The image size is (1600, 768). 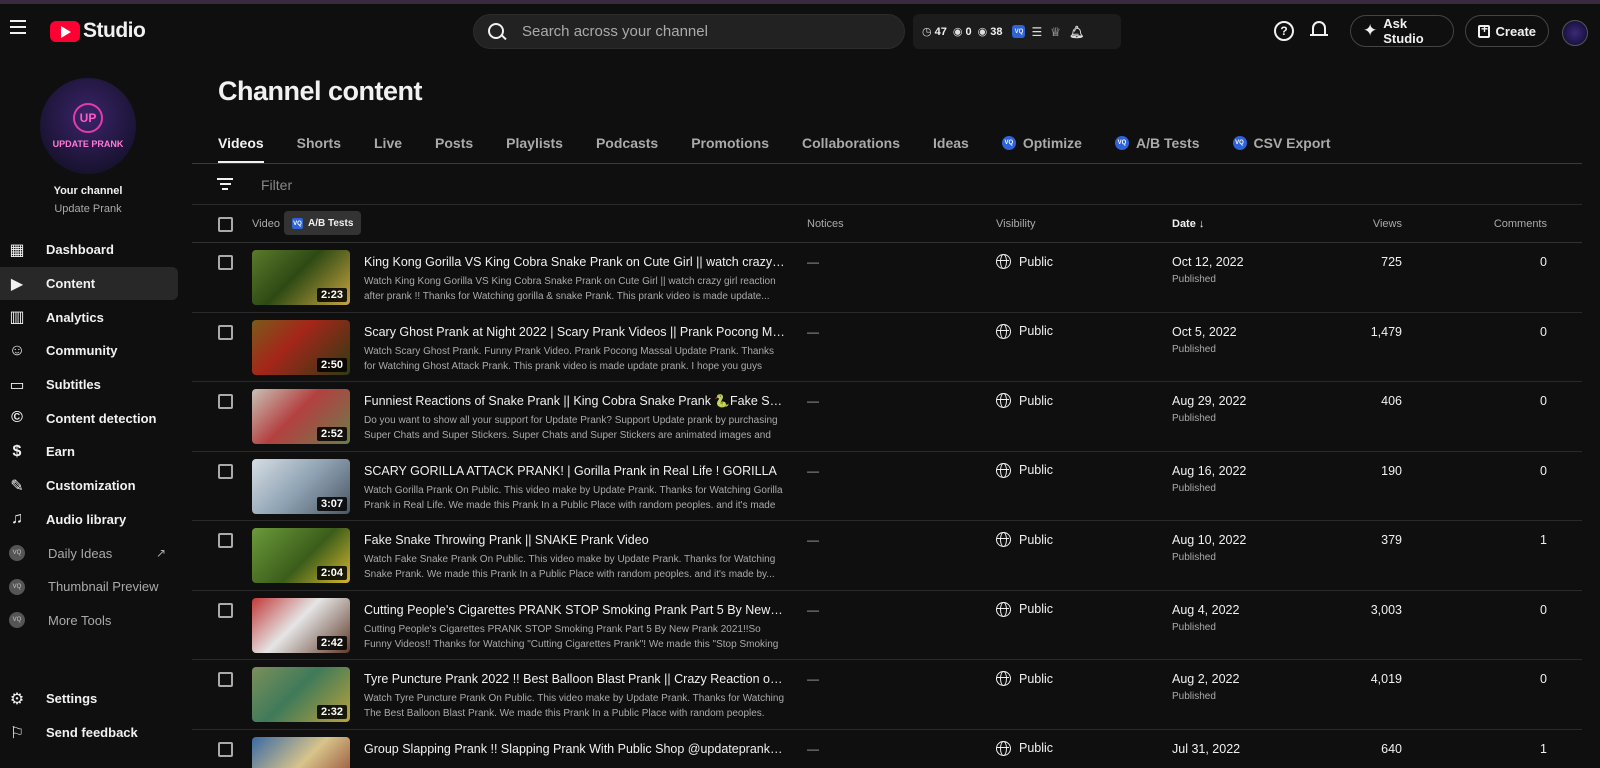 I want to click on sidebar-item-subtitles: ▭ Subtitles, so click(x=96, y=385).